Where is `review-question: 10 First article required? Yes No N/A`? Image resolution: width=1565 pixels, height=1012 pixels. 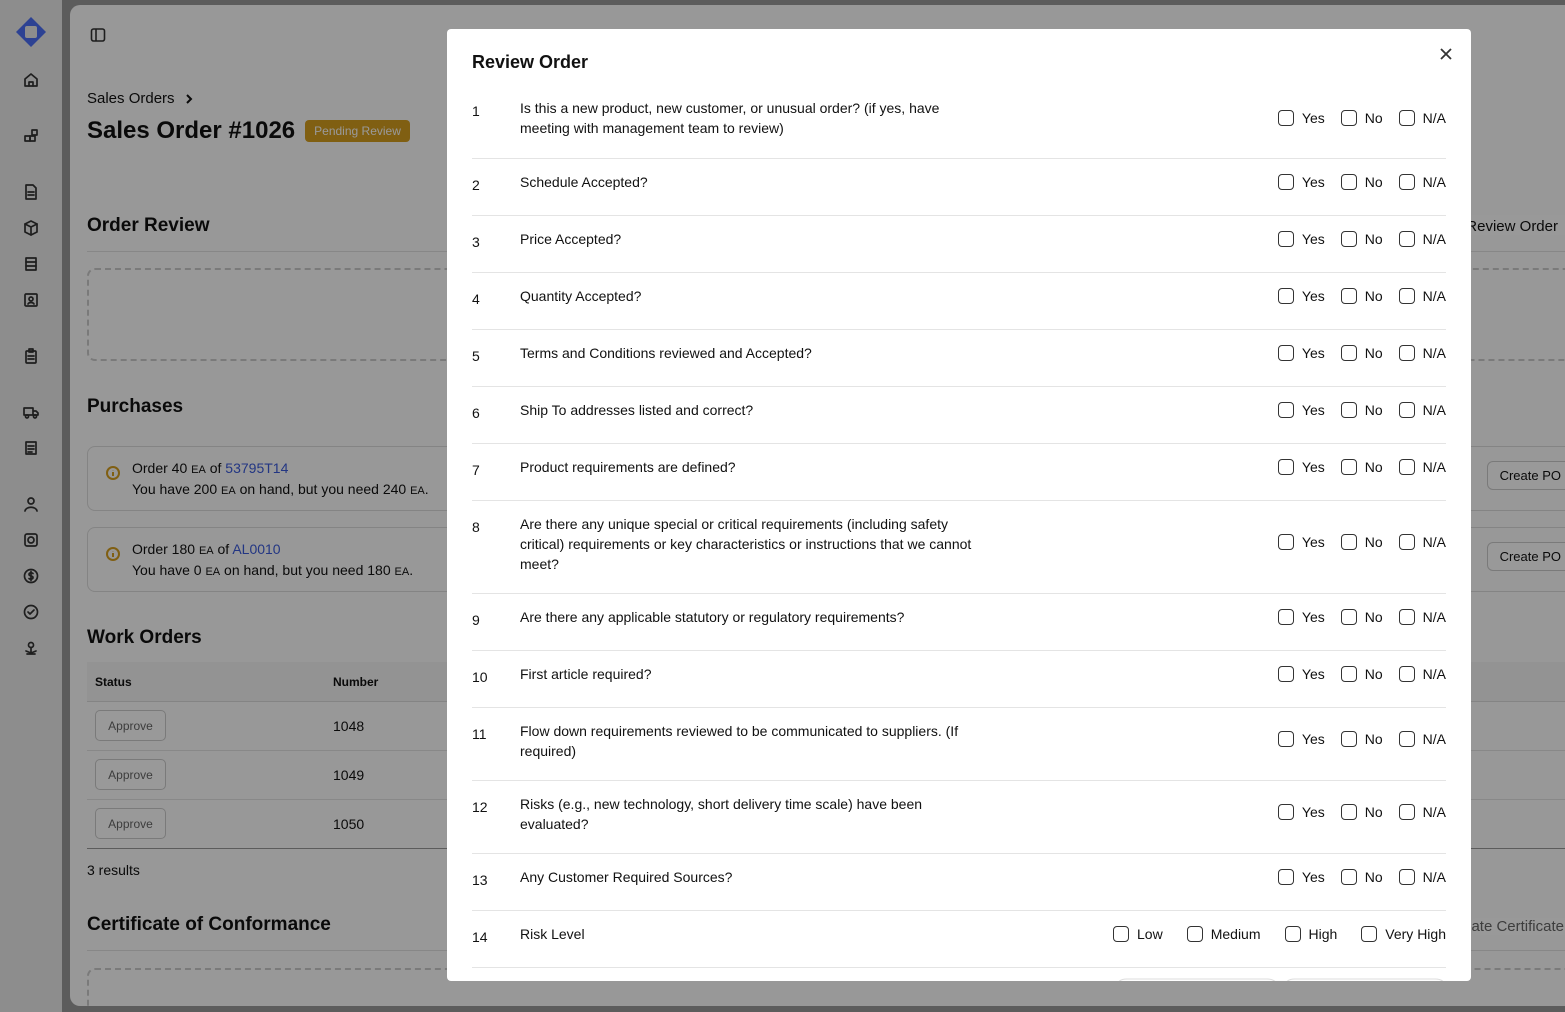
review-question: 10 First article required? Yes No N/A is located at coordinates (959, 679).